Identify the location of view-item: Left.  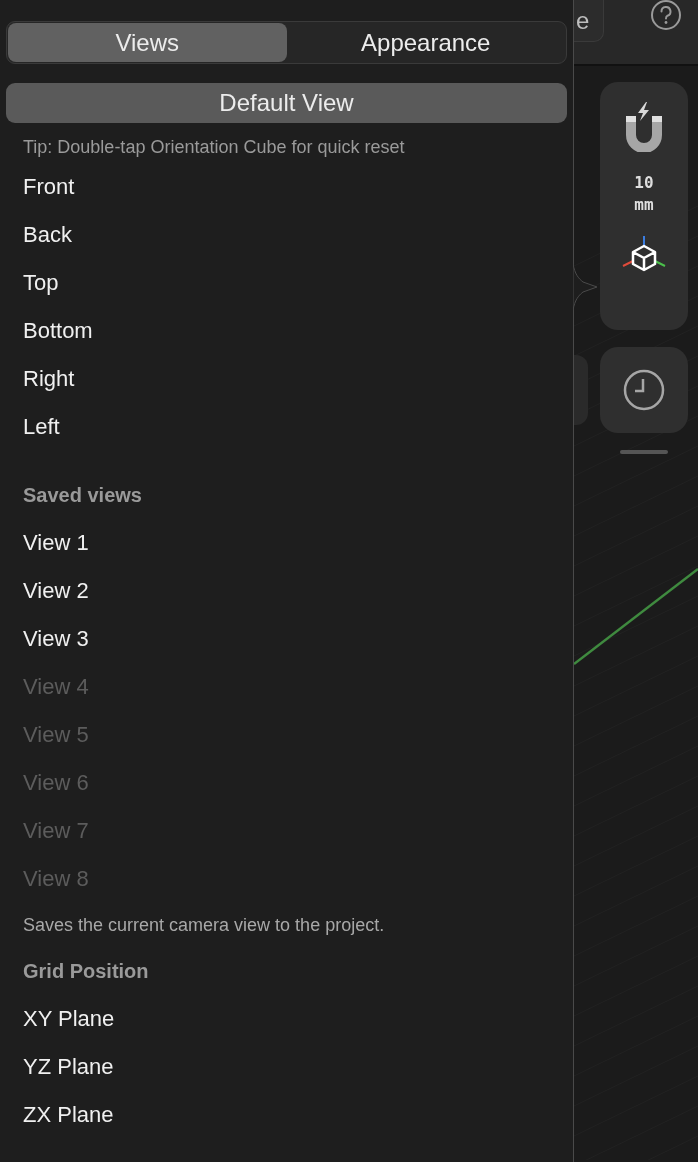
(286, 427).